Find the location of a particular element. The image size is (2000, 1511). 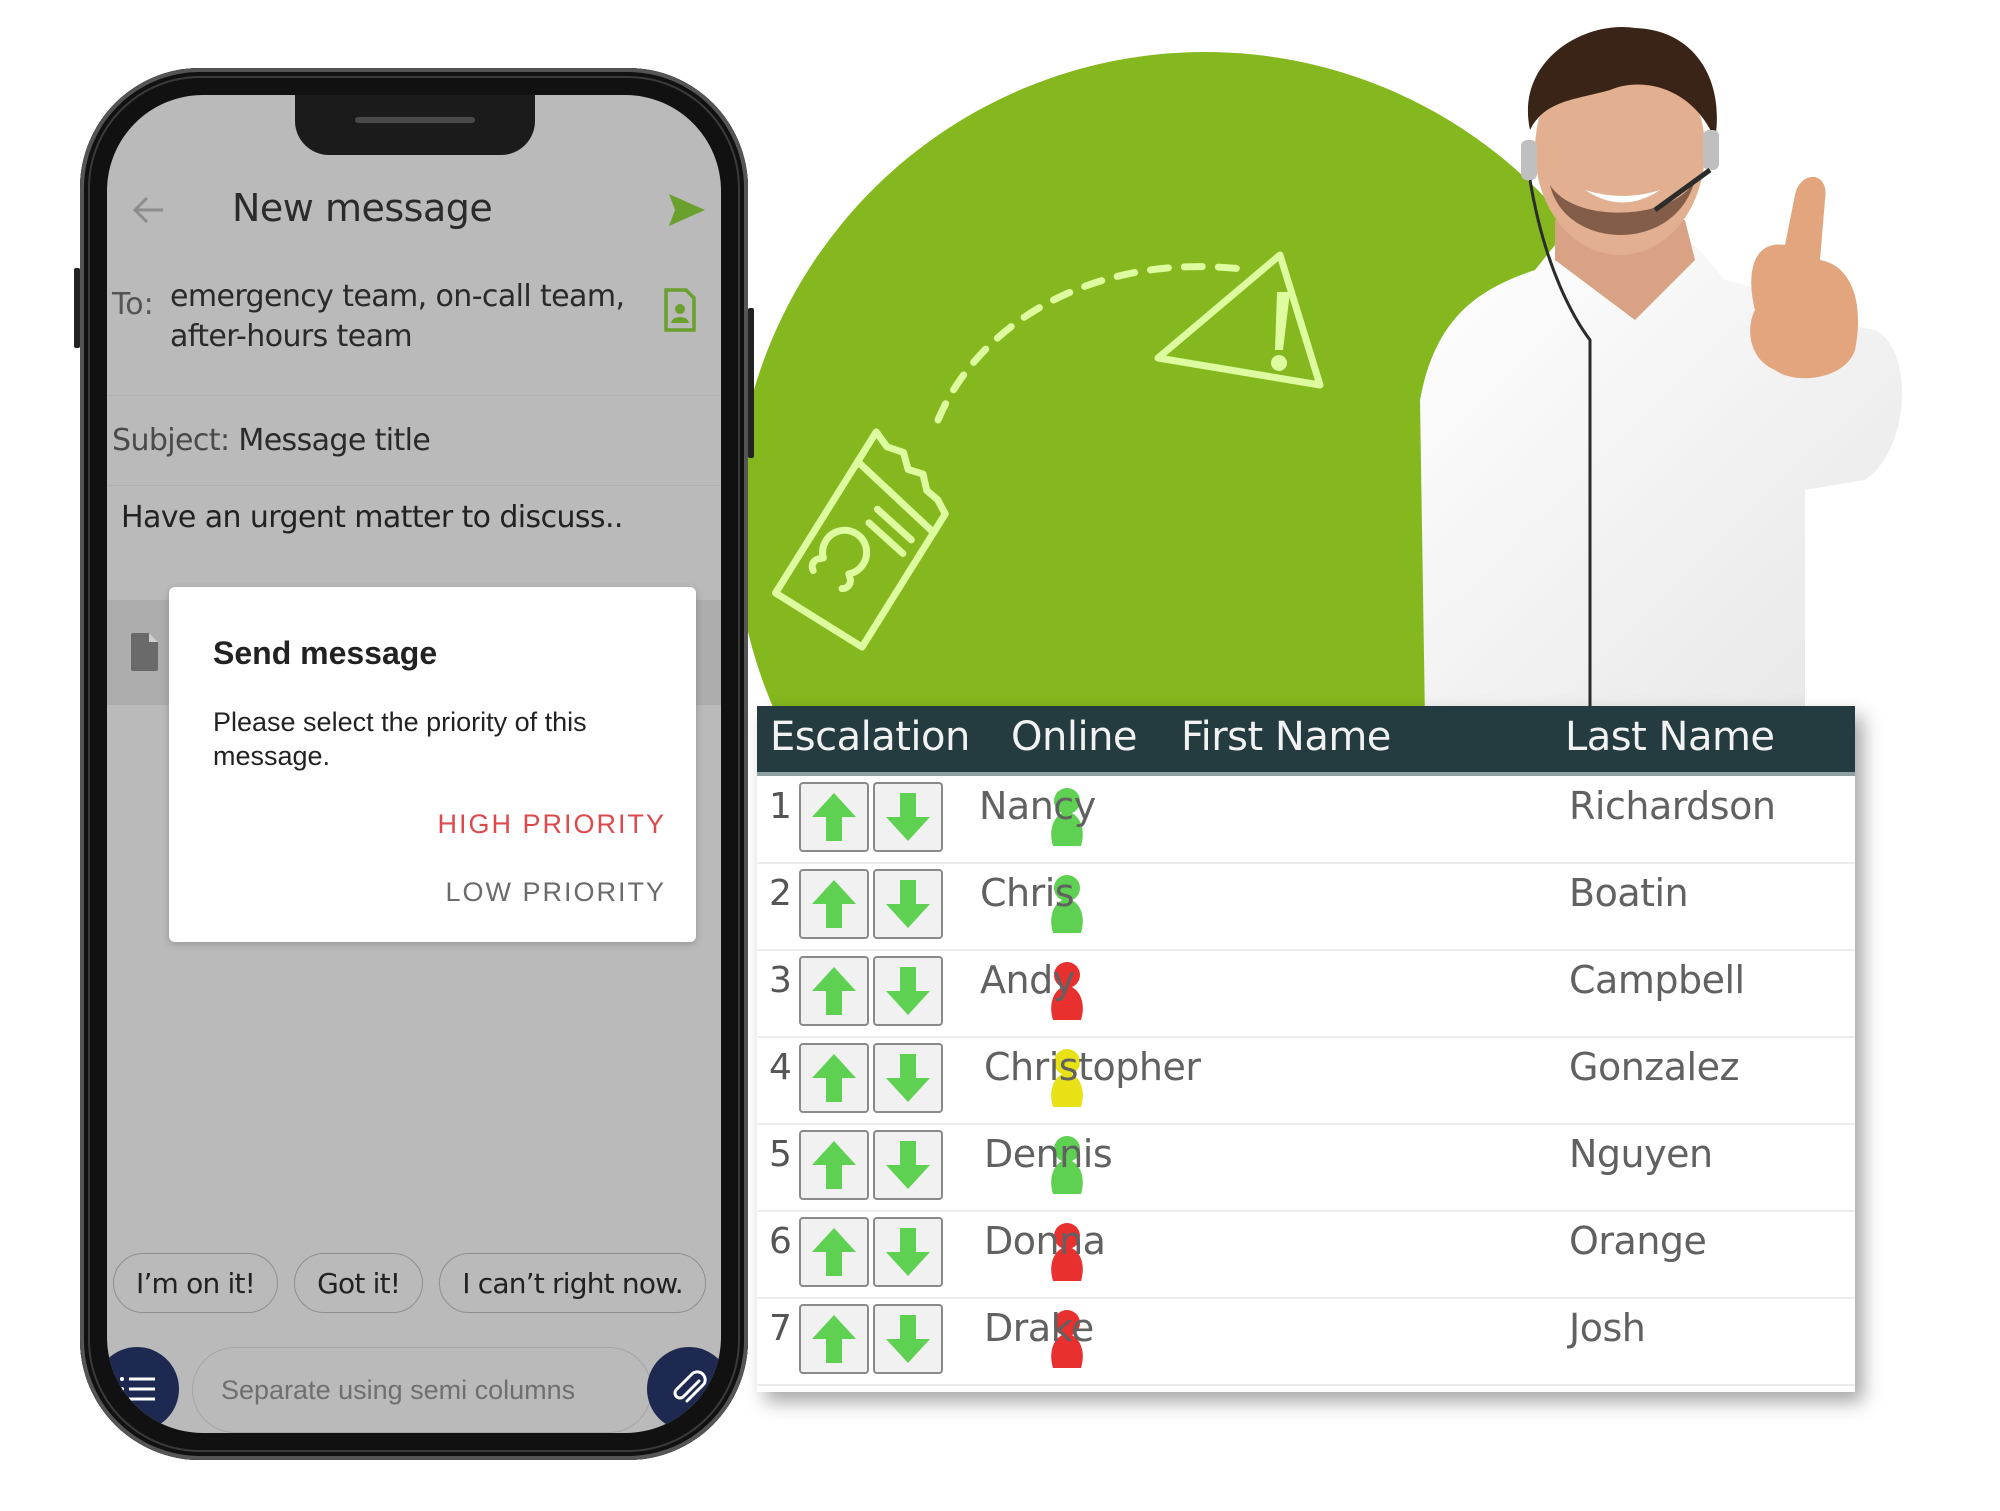

quick-replies: I’m on it! Got it! I can’t right now. is located at coordinates (409, 1285).